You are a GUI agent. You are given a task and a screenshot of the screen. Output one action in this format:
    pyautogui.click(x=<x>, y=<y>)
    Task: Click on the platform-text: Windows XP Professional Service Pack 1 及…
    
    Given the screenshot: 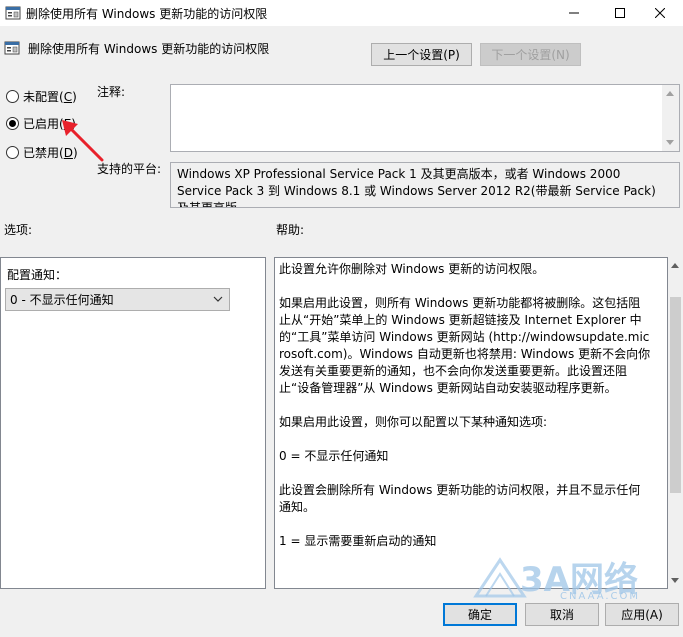 What is the action you would take?
    pyautogui.click(x=425, y=185)
    